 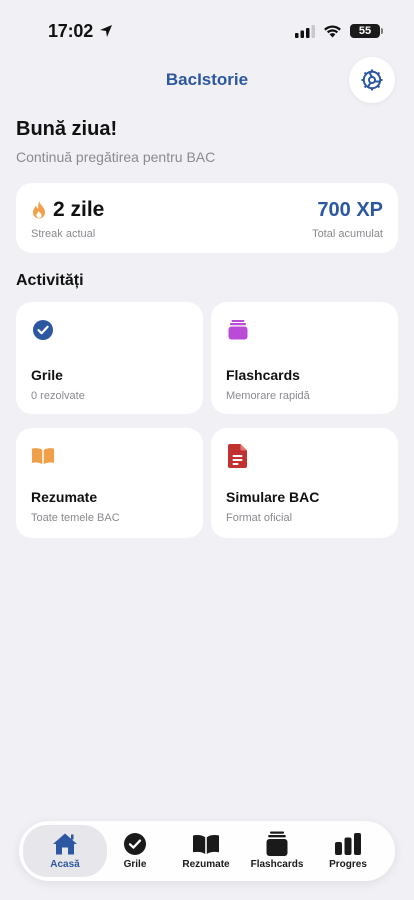 What do you see at coordinates (50, 280) in the screenshot?
I see `activities-section-title: Activități` at bounding box center [50, 280].